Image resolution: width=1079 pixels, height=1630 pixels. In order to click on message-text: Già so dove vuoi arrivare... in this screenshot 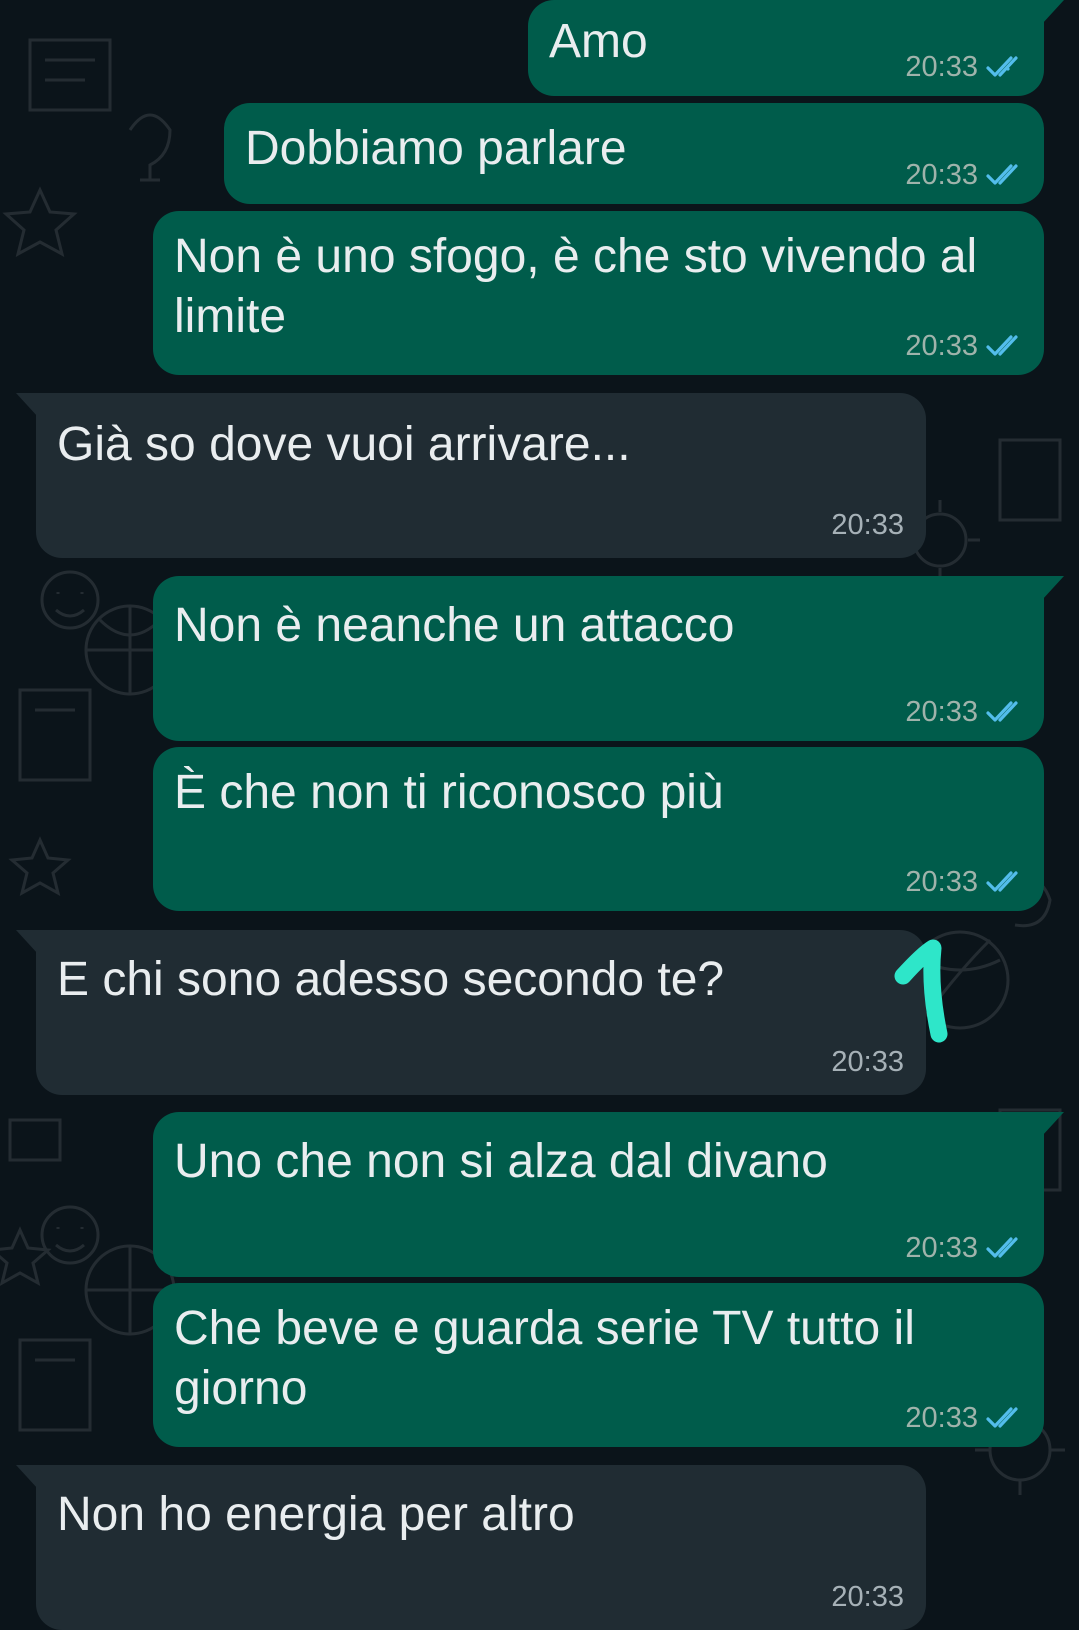, I will do `click(344, 444)`.